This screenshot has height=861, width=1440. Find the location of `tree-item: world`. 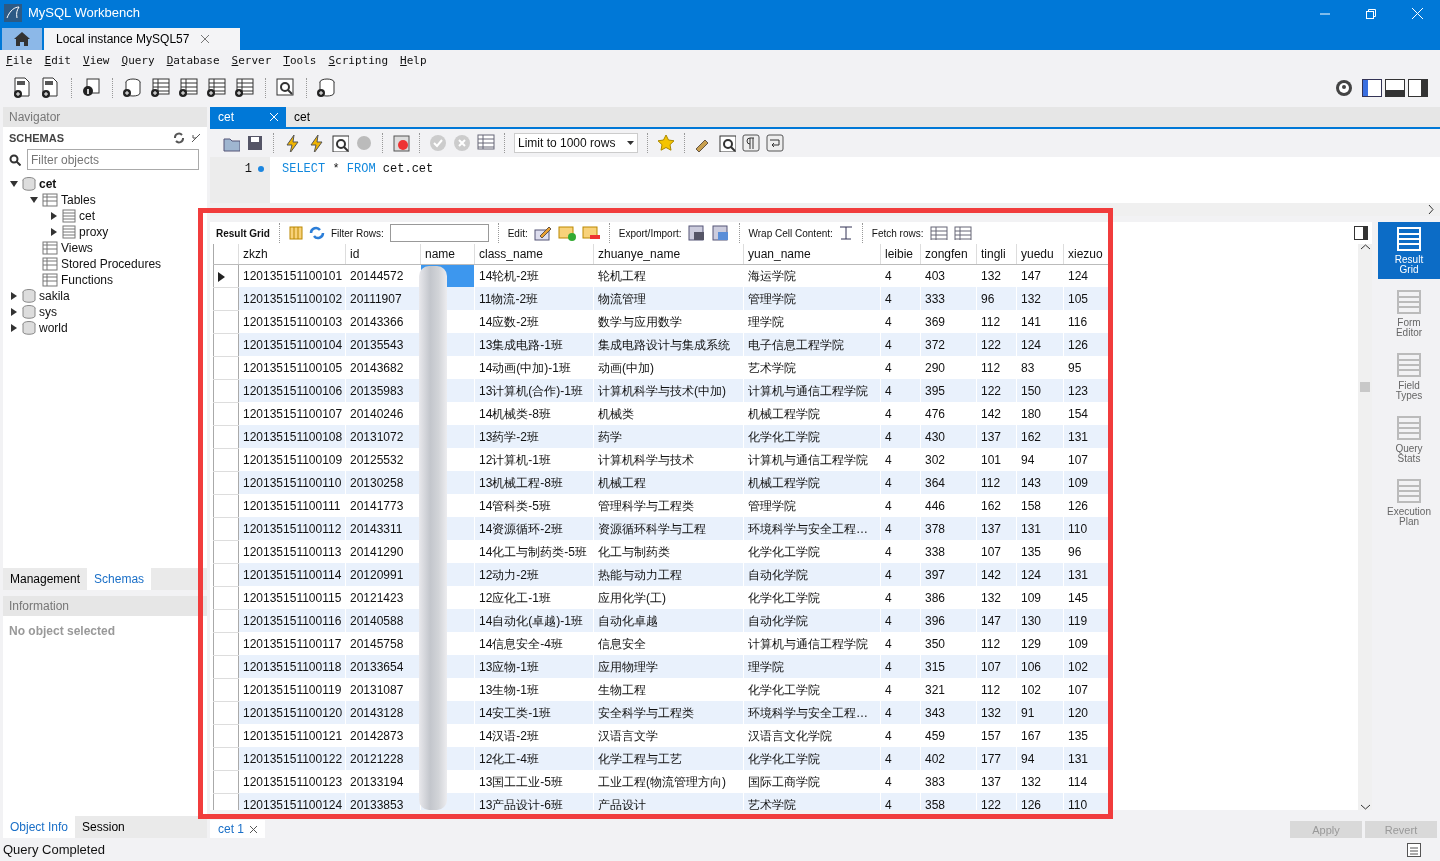

tree-item: world is located at coordinates (53, 328).